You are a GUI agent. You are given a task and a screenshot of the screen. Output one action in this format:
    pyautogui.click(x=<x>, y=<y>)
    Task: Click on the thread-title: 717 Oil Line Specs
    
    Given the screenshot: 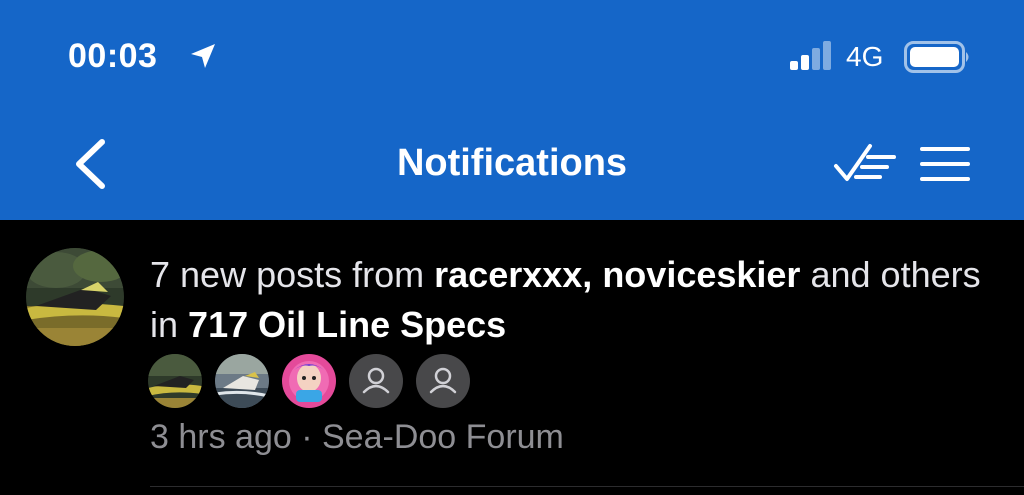 What is the action you would take?
    pyautogui.click(x=347, y=324)
    